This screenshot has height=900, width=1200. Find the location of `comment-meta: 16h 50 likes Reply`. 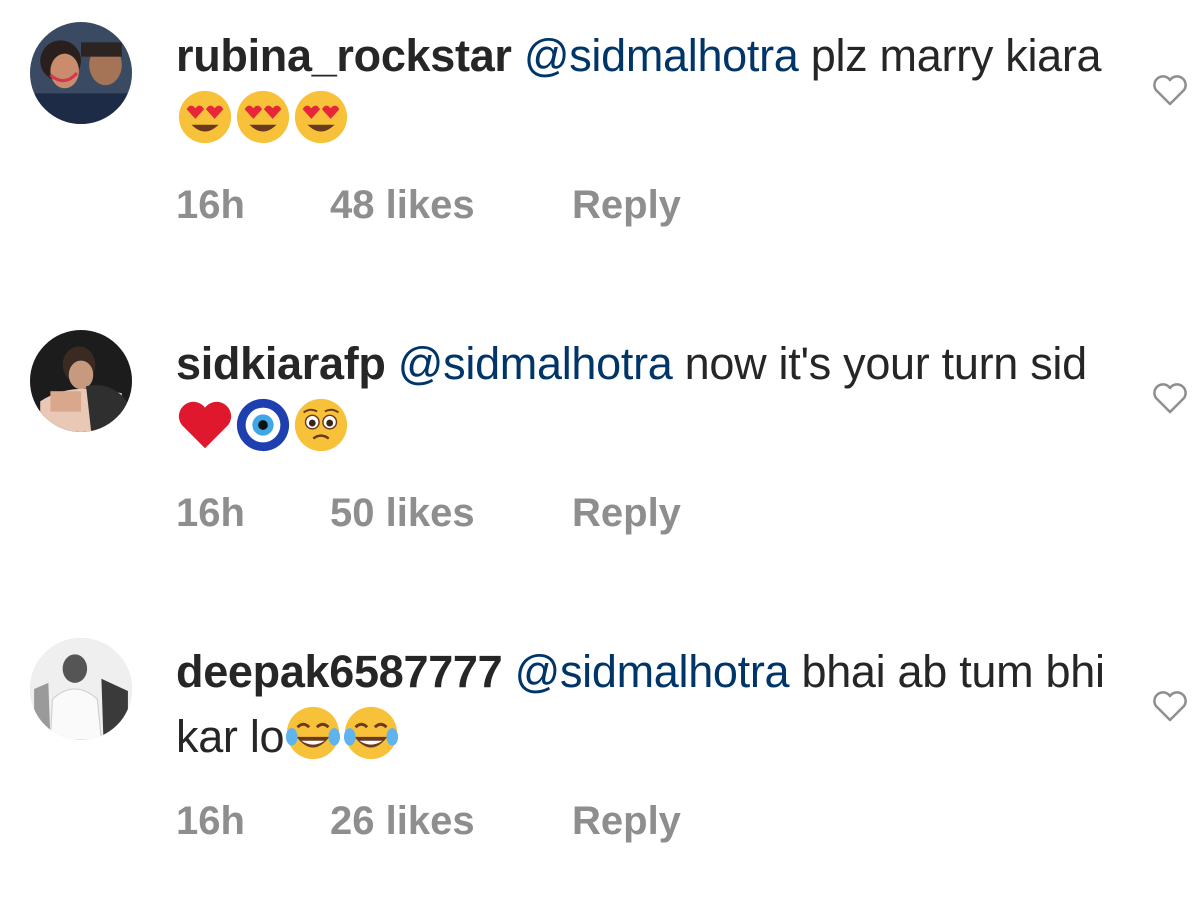

comment-meta: 16h 50 likes Reply is located at coordinates (428, 513).